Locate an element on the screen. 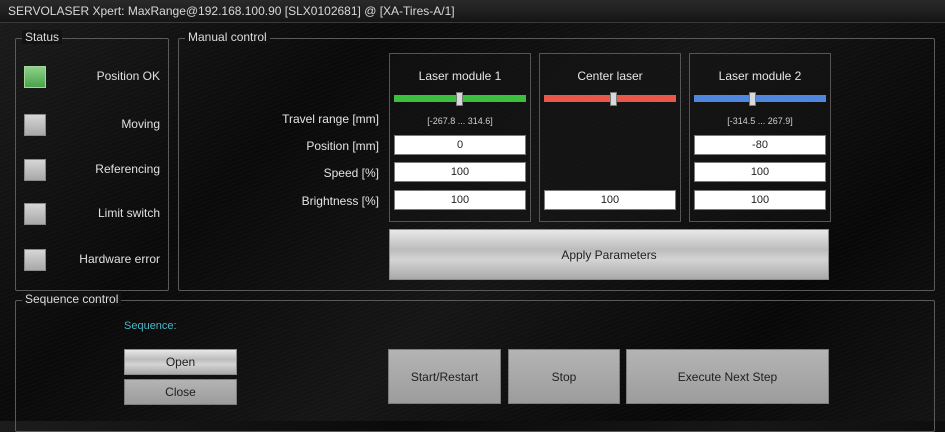 The image size is (945, 432). center-laser-slider is located at coordinates (610, 99).